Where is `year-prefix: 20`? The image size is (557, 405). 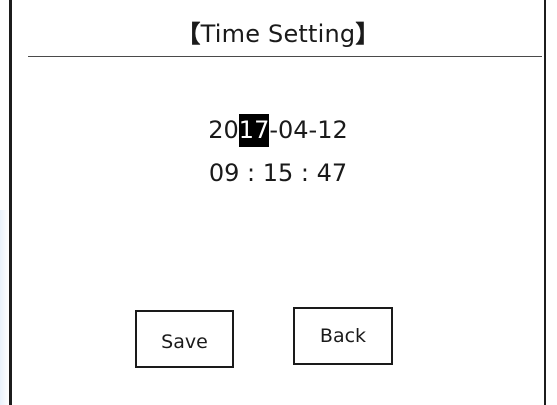
year-prefix: 20 is located at coordinates (223, 130).